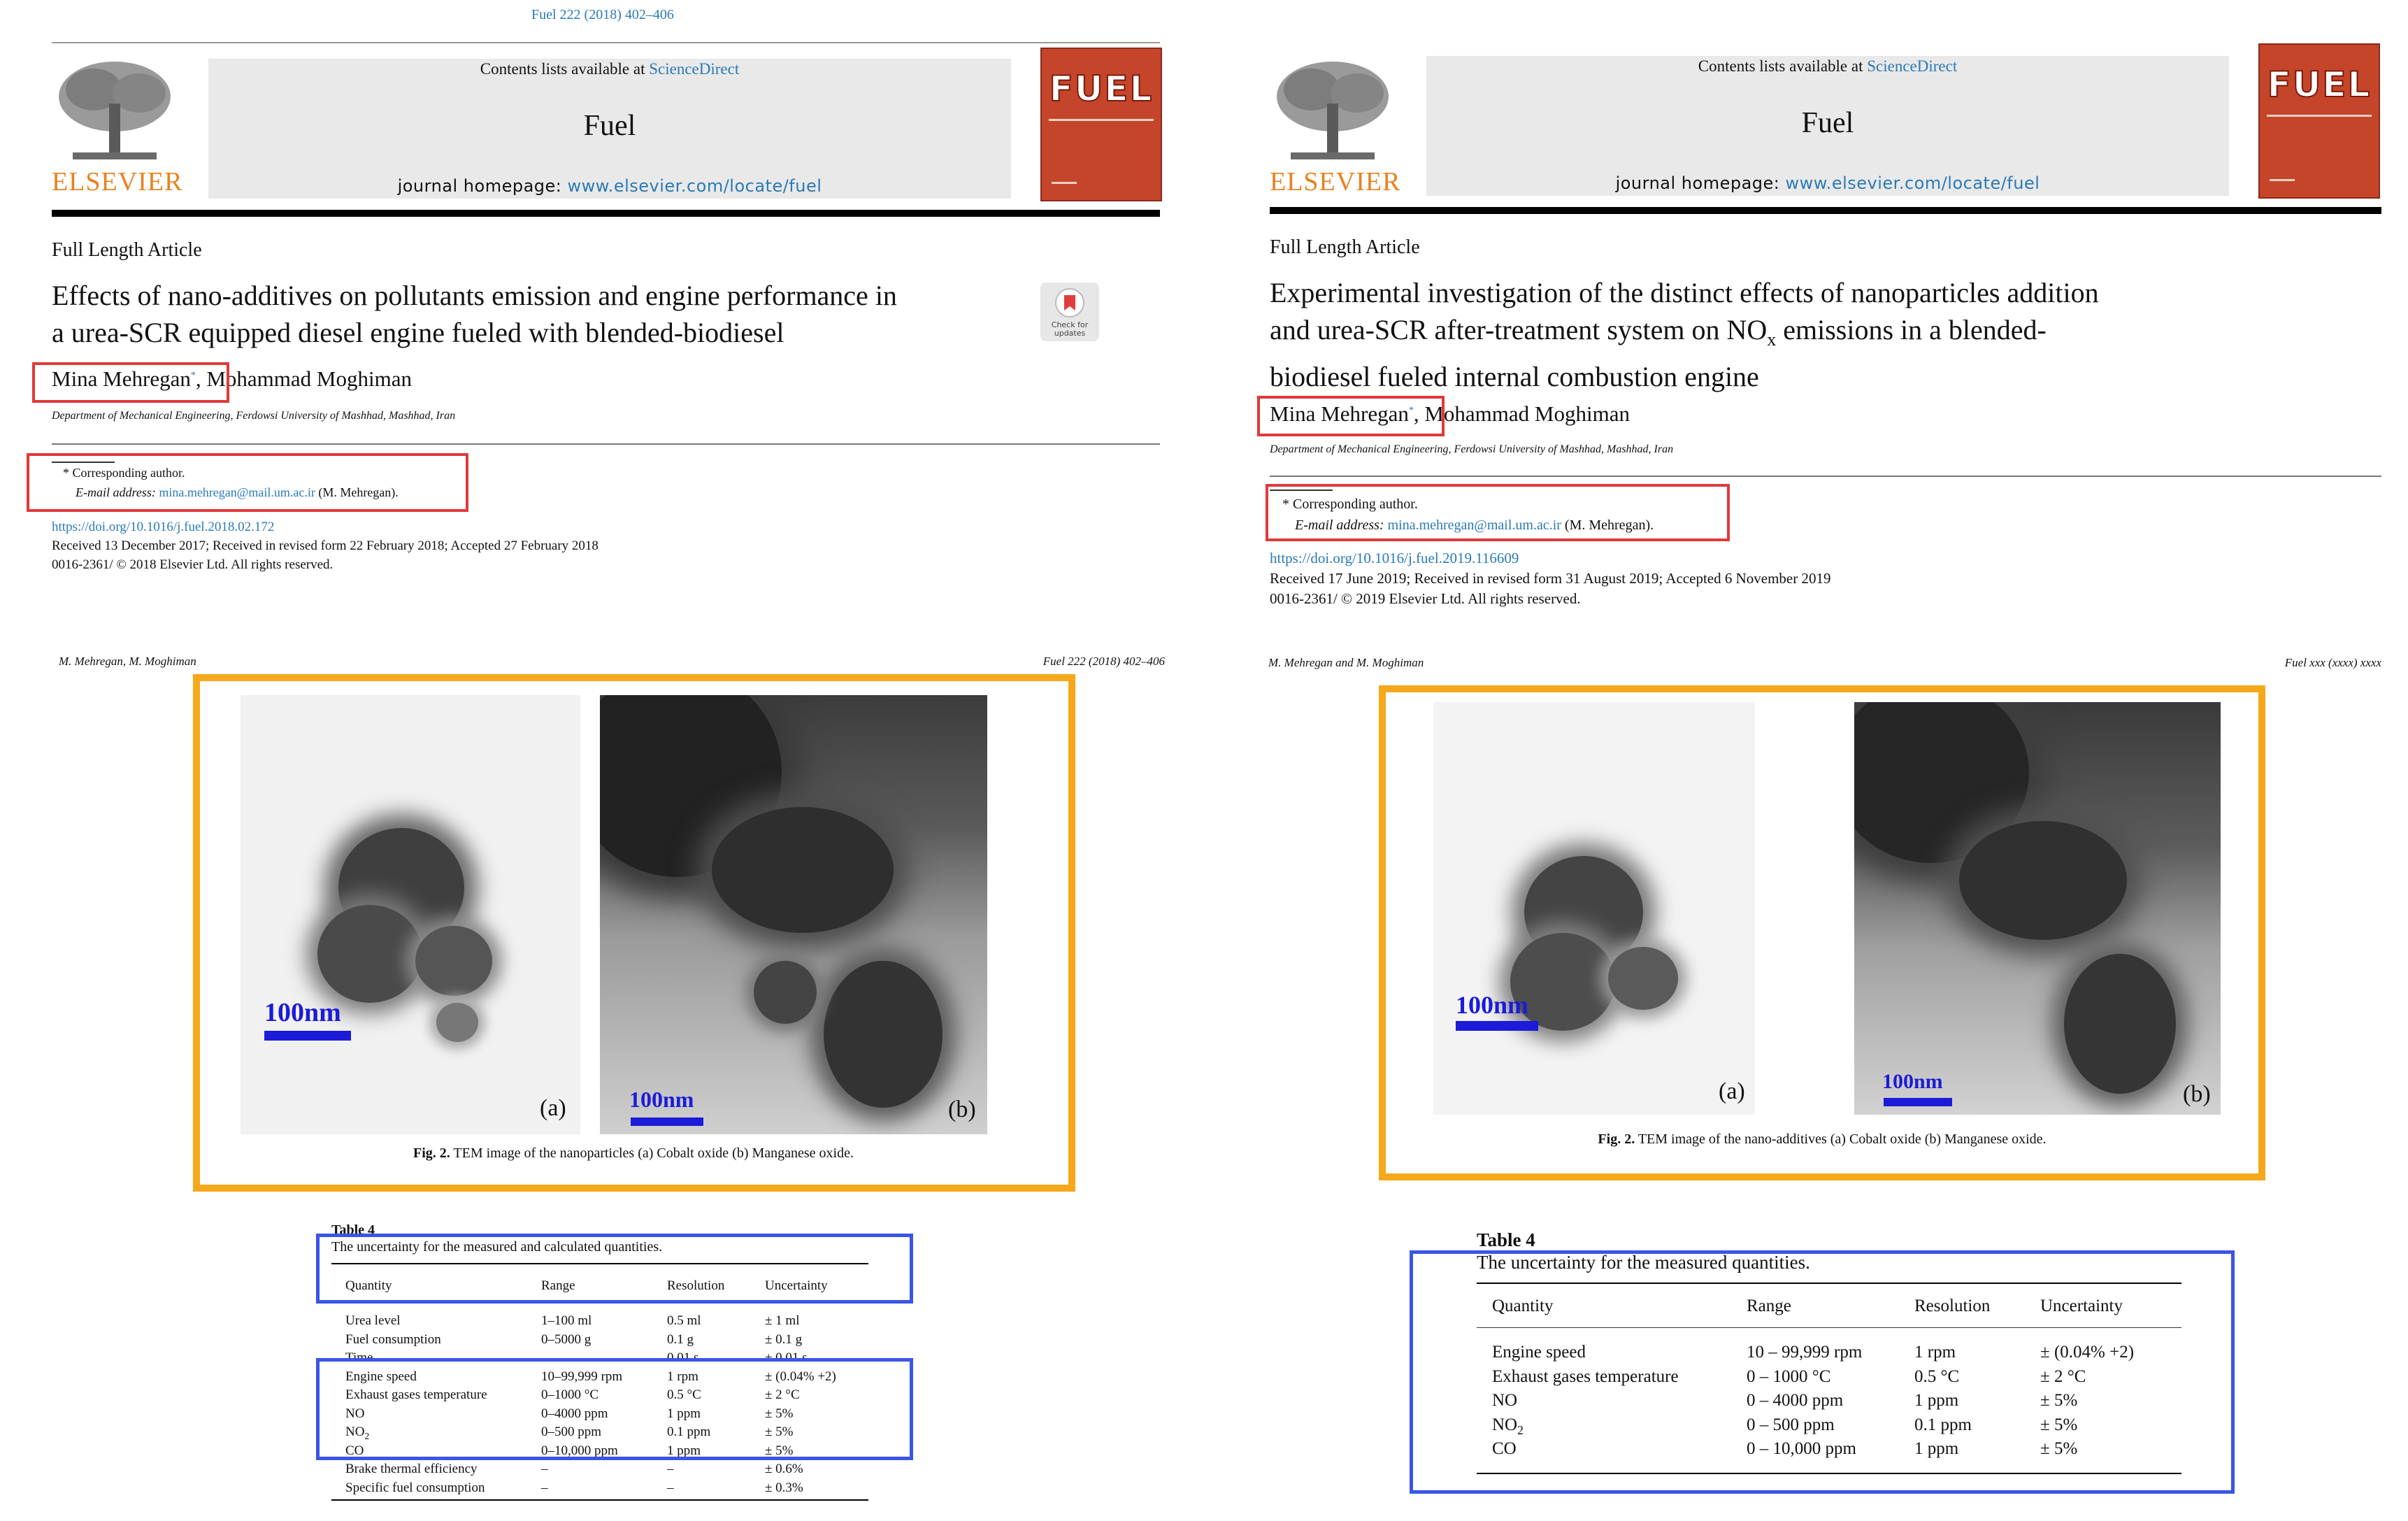 This screenshot has width=2408, height=1521. What do you see at coordinates (309, 379) in the screenshot?
I see `left-author-2: Mohammad Moghiman` at bounding box center [309, 379].